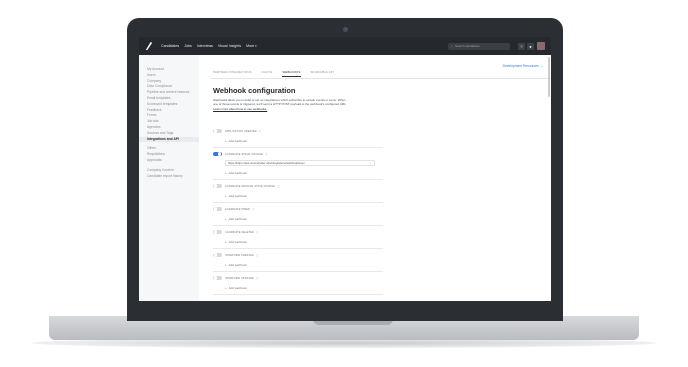  Describe the element at coordinates (298, 214) in the screenshot. I see `webhook-row: CANDIDATE HIRED ⓘ + Add webhook` at that location.